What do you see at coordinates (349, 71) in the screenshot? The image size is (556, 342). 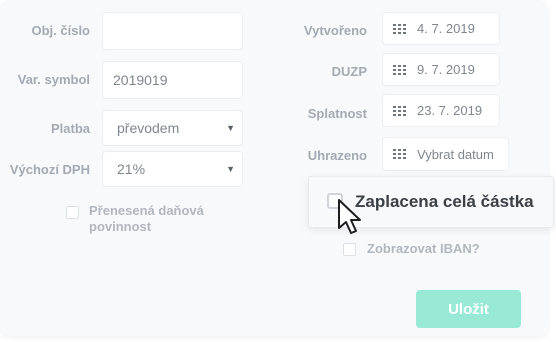 I see `duzp-label: DUZP` at bounding box center [349, 71].